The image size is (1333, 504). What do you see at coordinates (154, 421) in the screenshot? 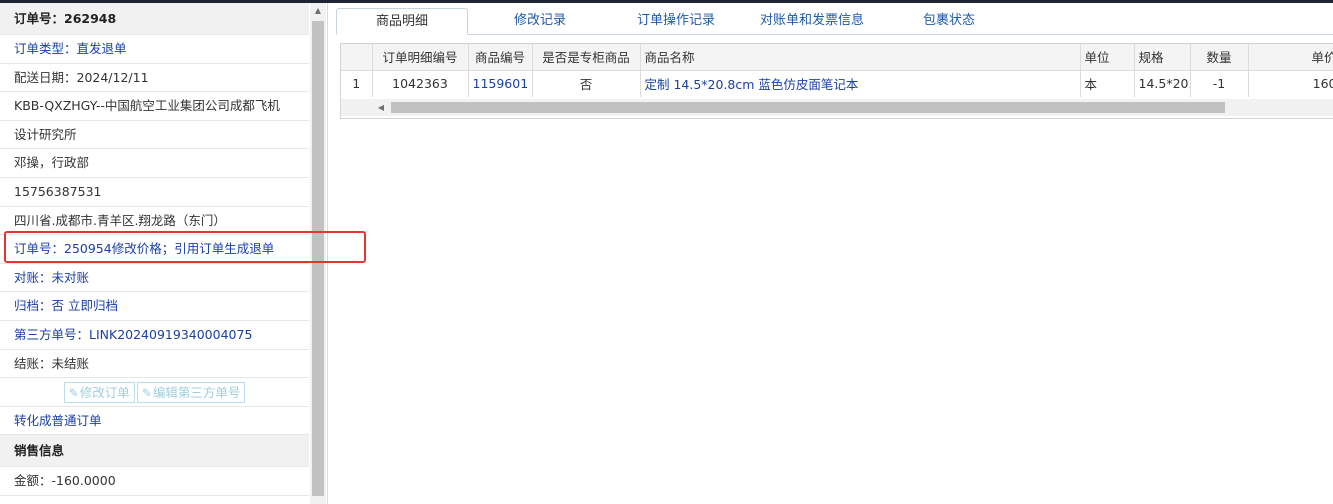
I see `convert-to-normal-order-link: 转化成普通订单` at bounding box center [154, 421].